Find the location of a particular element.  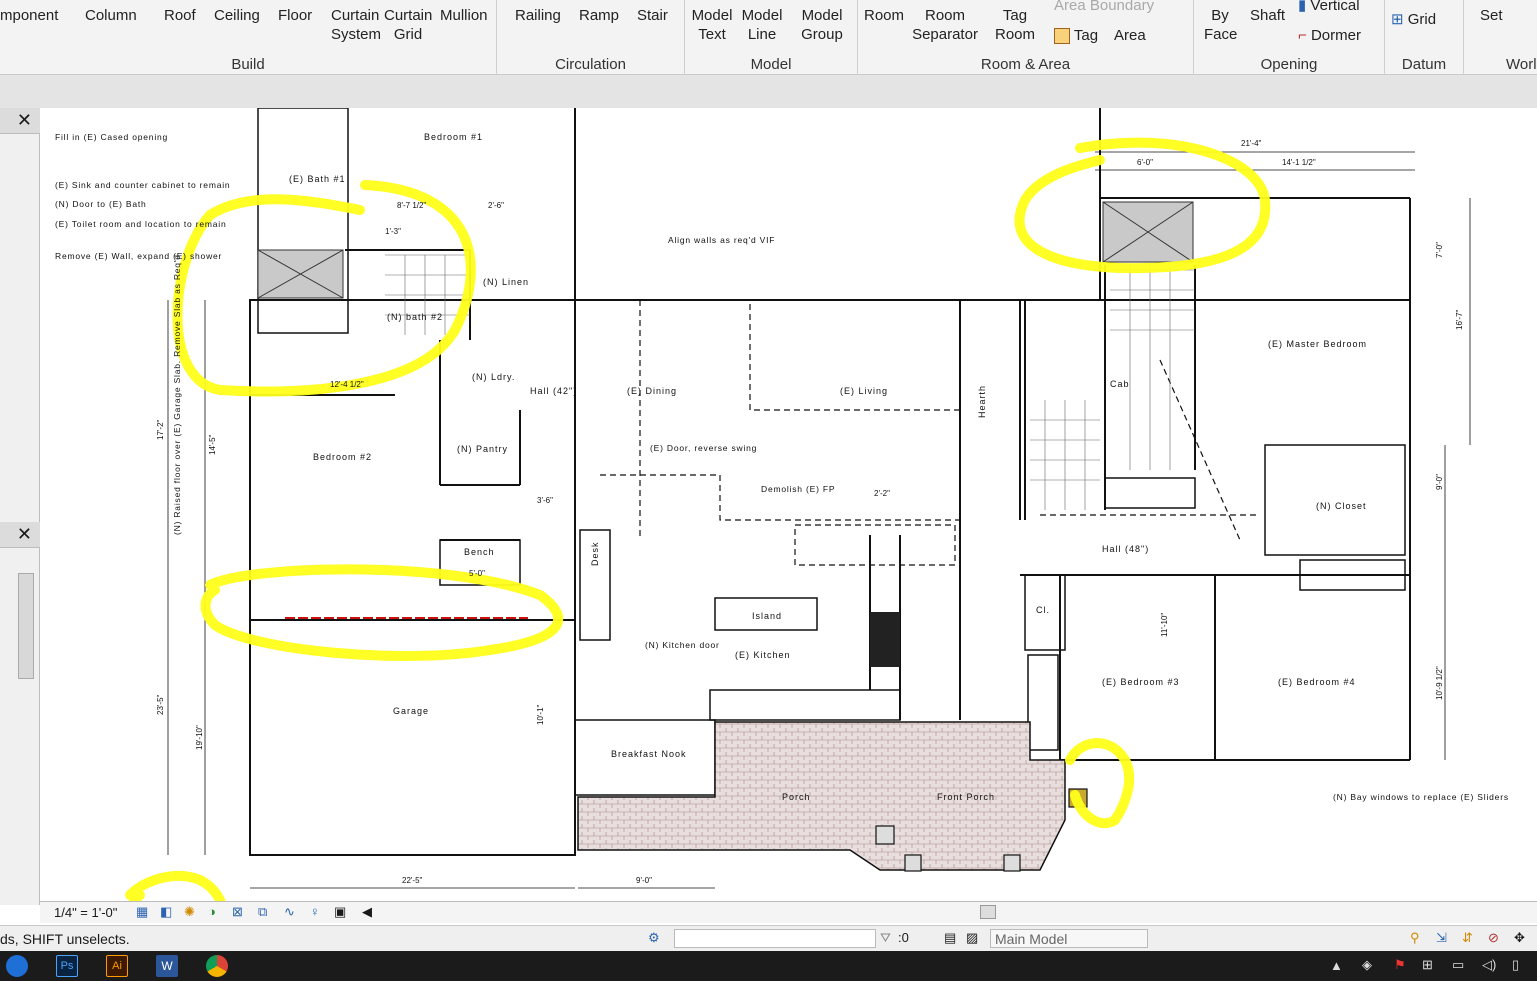

panel-title-model: Model is located at coordinates (771, 64).